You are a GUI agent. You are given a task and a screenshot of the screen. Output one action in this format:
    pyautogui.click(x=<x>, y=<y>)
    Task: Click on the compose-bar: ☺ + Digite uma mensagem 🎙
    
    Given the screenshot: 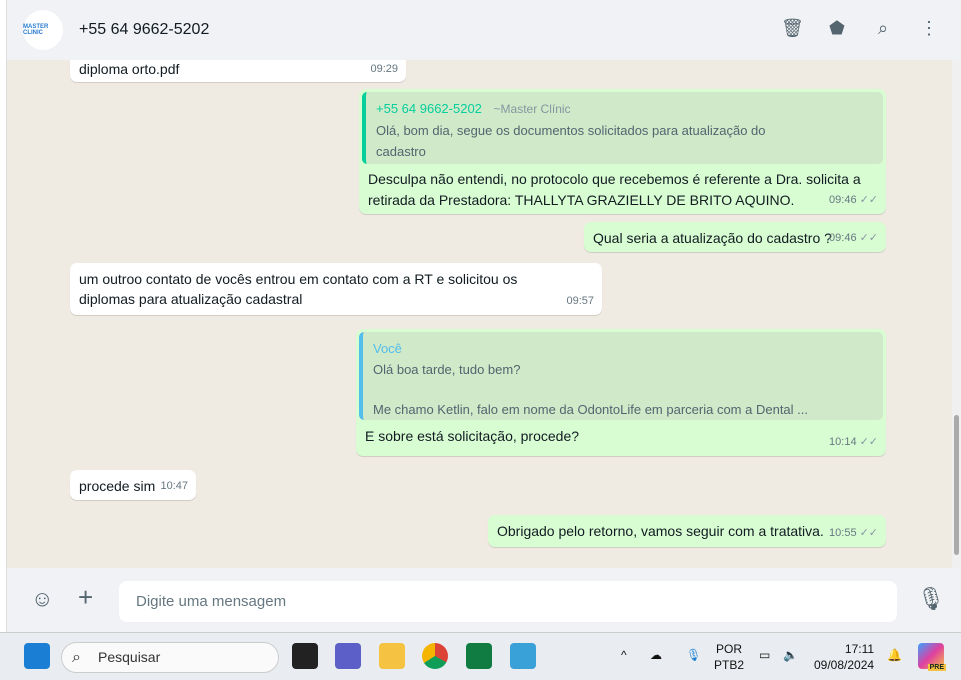 What is the action you would take?
    pyautogui.click(x=484, y=600)
    